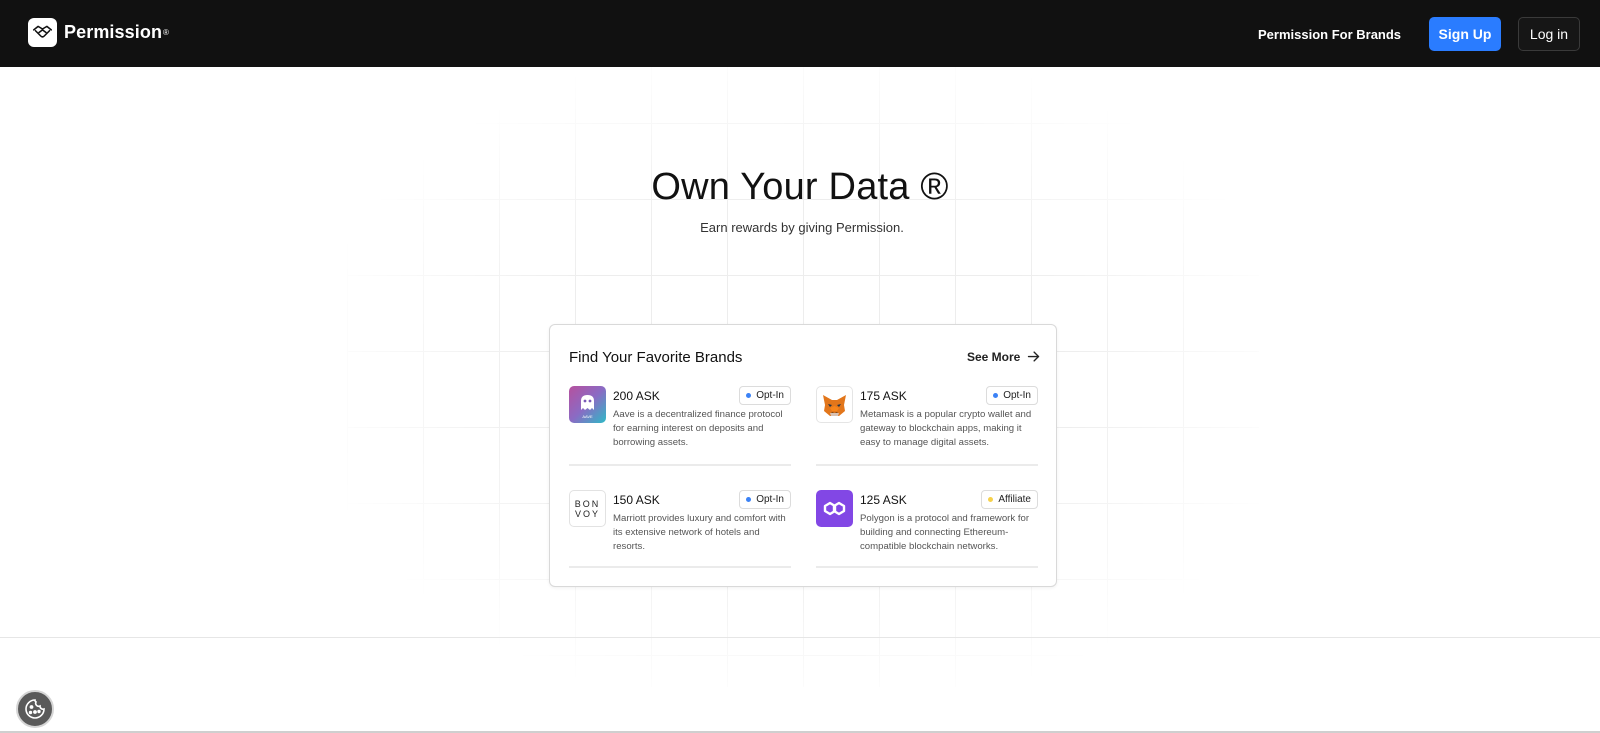  What do you see at coordinates (1465, 34) in the screenshot?
I see `sign-up-button: Sign Up` at bounding box center [1465, 34].